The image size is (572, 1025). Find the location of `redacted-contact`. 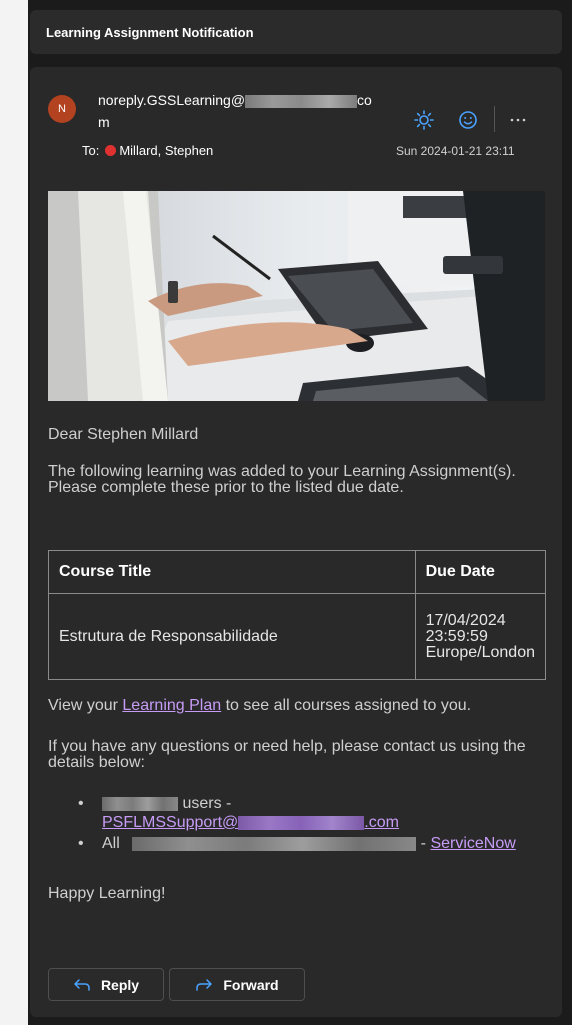

redacted-contact is located at coordinates (274, 843).